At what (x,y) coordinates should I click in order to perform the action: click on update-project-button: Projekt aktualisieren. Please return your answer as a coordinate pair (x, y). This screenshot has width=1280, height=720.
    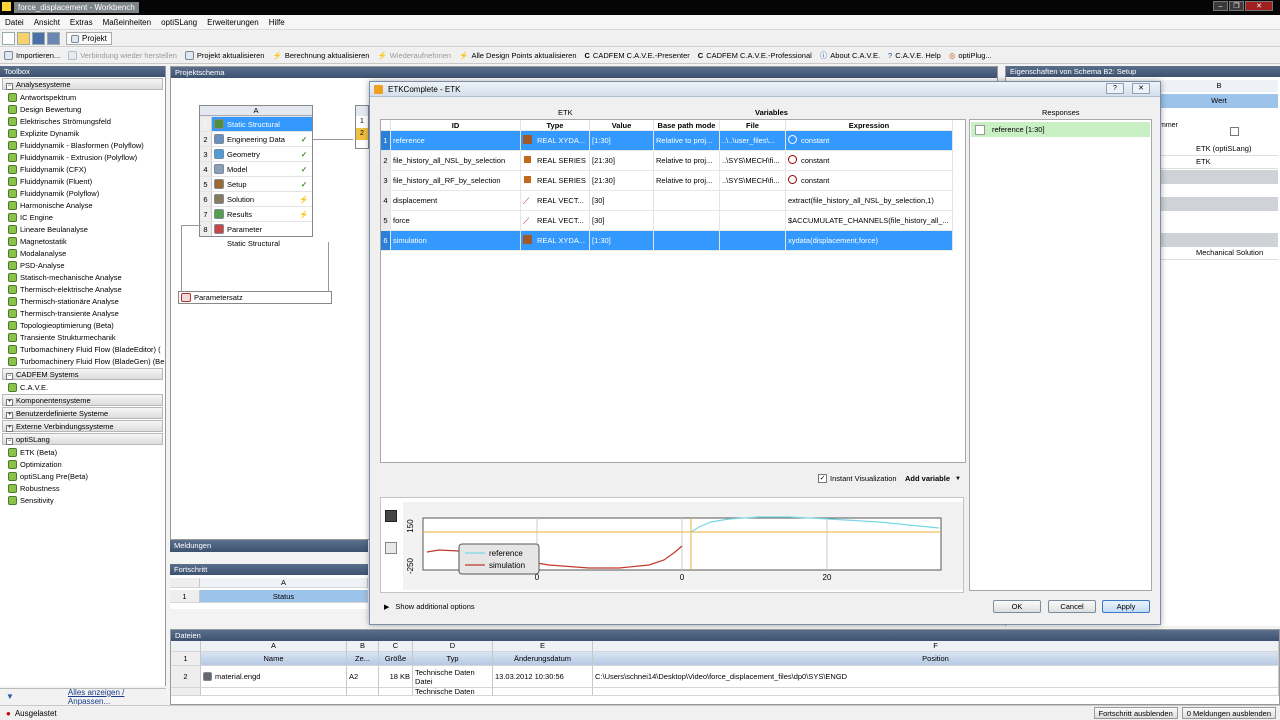
    Looking at the image, I should click on (224, 55).